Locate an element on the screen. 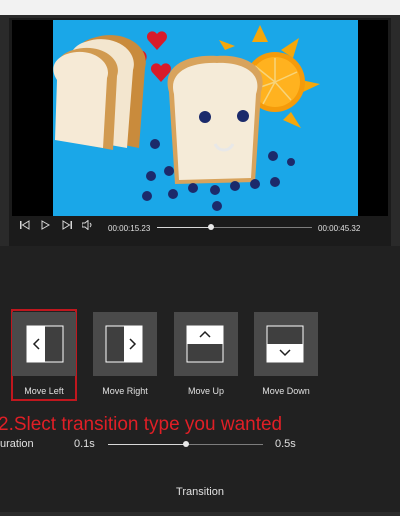 The width and height of the screenshot is (400, 516). move-down-icon is located at coordinates (285, 344).